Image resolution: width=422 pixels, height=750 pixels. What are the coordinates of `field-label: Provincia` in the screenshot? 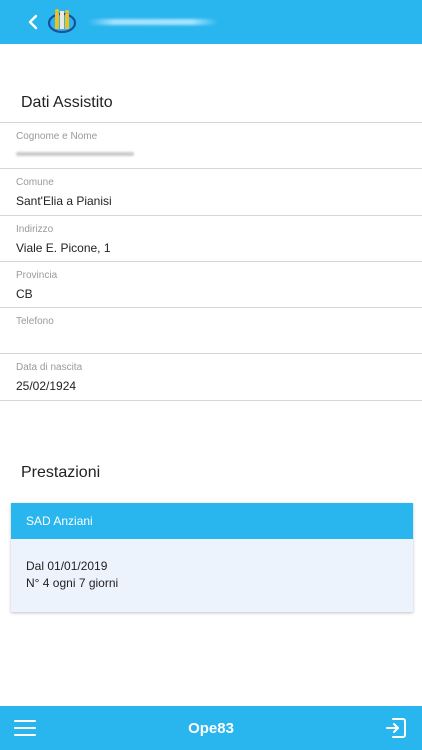 It's located at (37, 275).